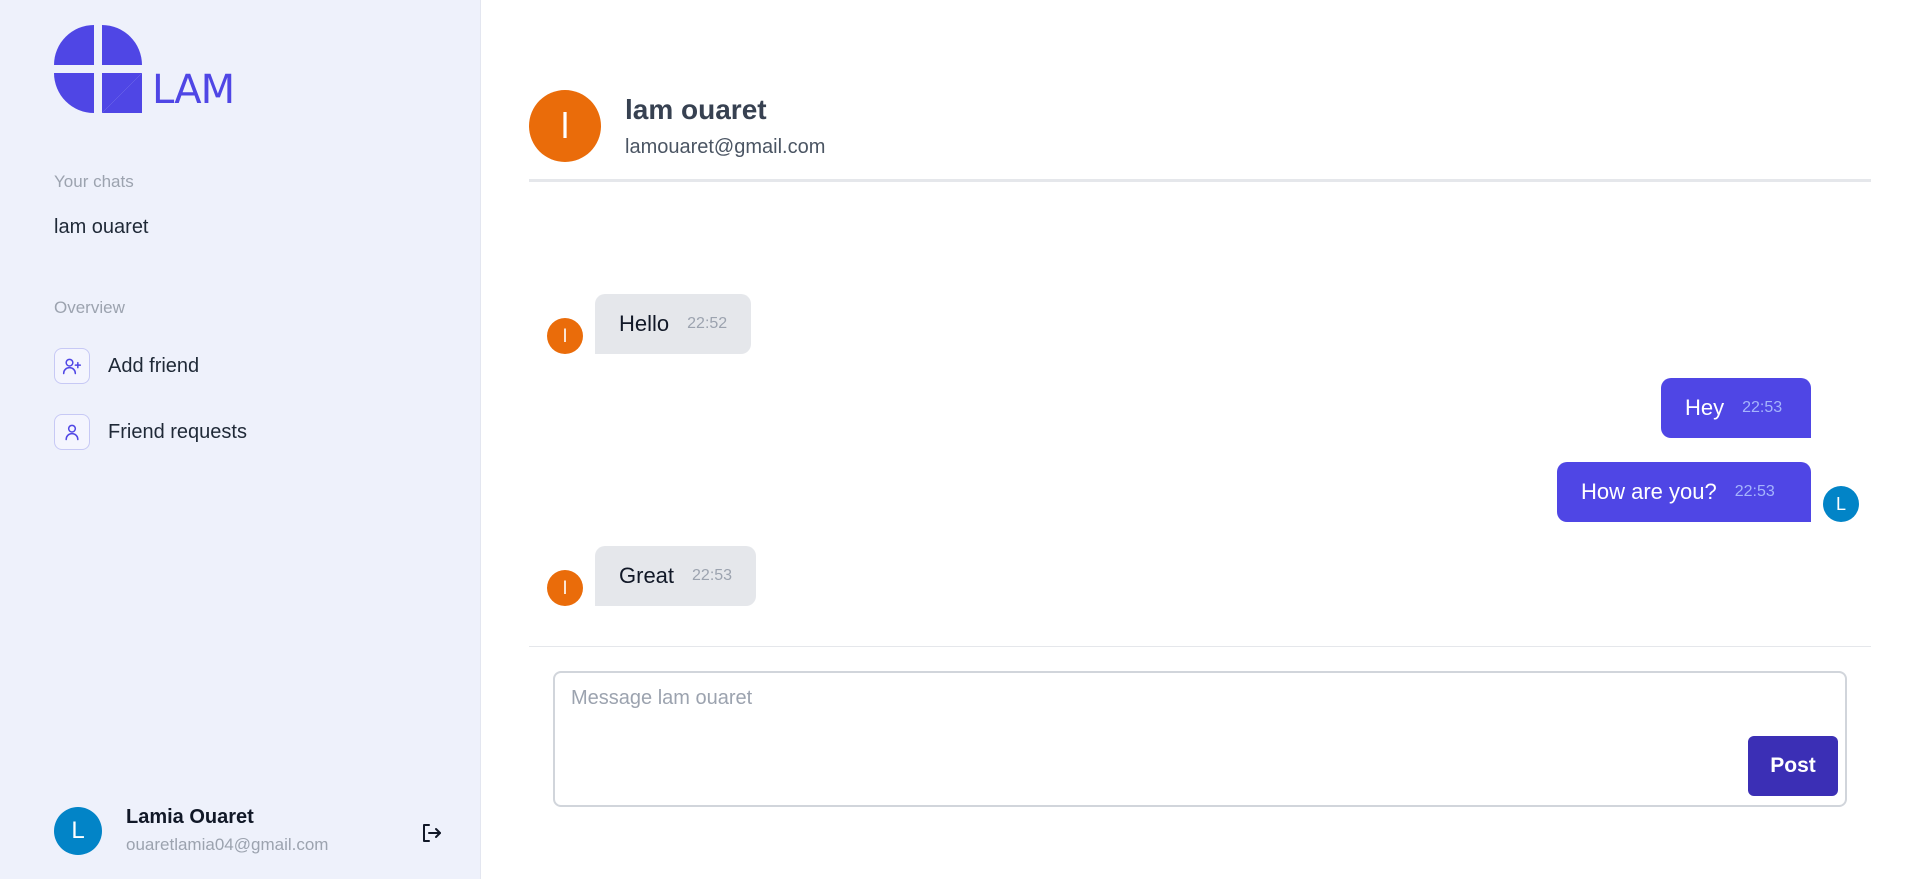  What do you see at coordinates (101, 227) in the screenshot?
I see `chat-item-lam-ouaret: lam ouaret` at bounding box center [101, 227].